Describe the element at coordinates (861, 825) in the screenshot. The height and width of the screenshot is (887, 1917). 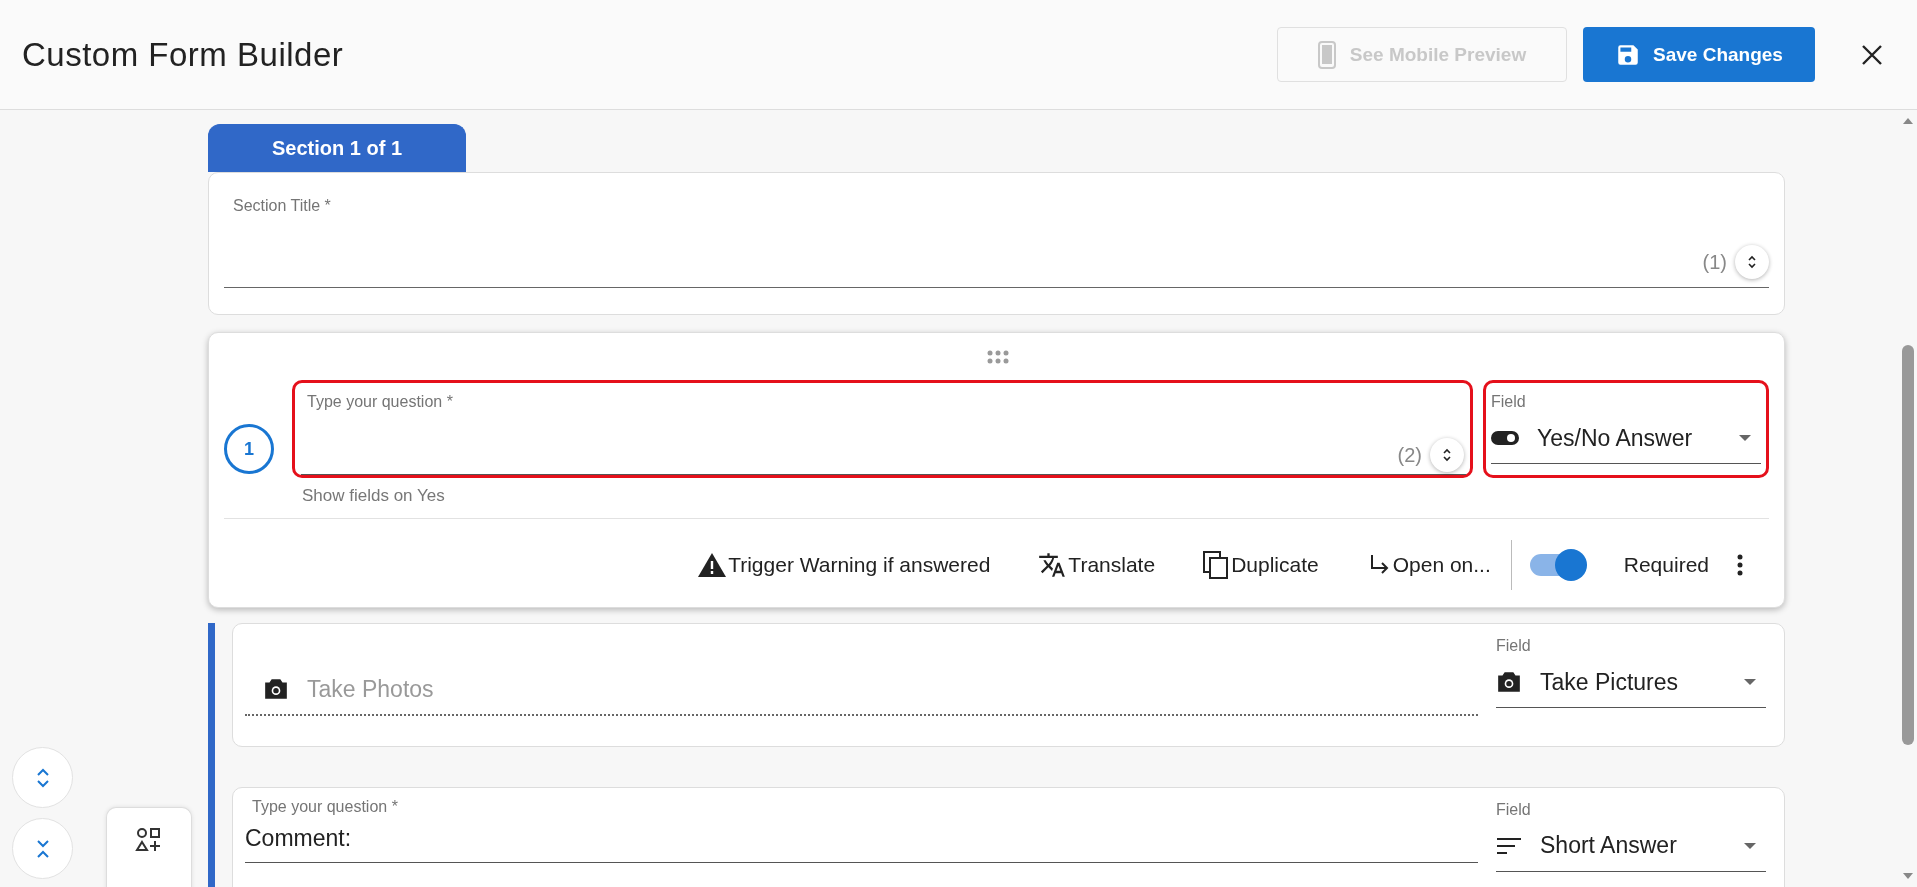
I see `question-field: Type your question * Comment:` at that location.